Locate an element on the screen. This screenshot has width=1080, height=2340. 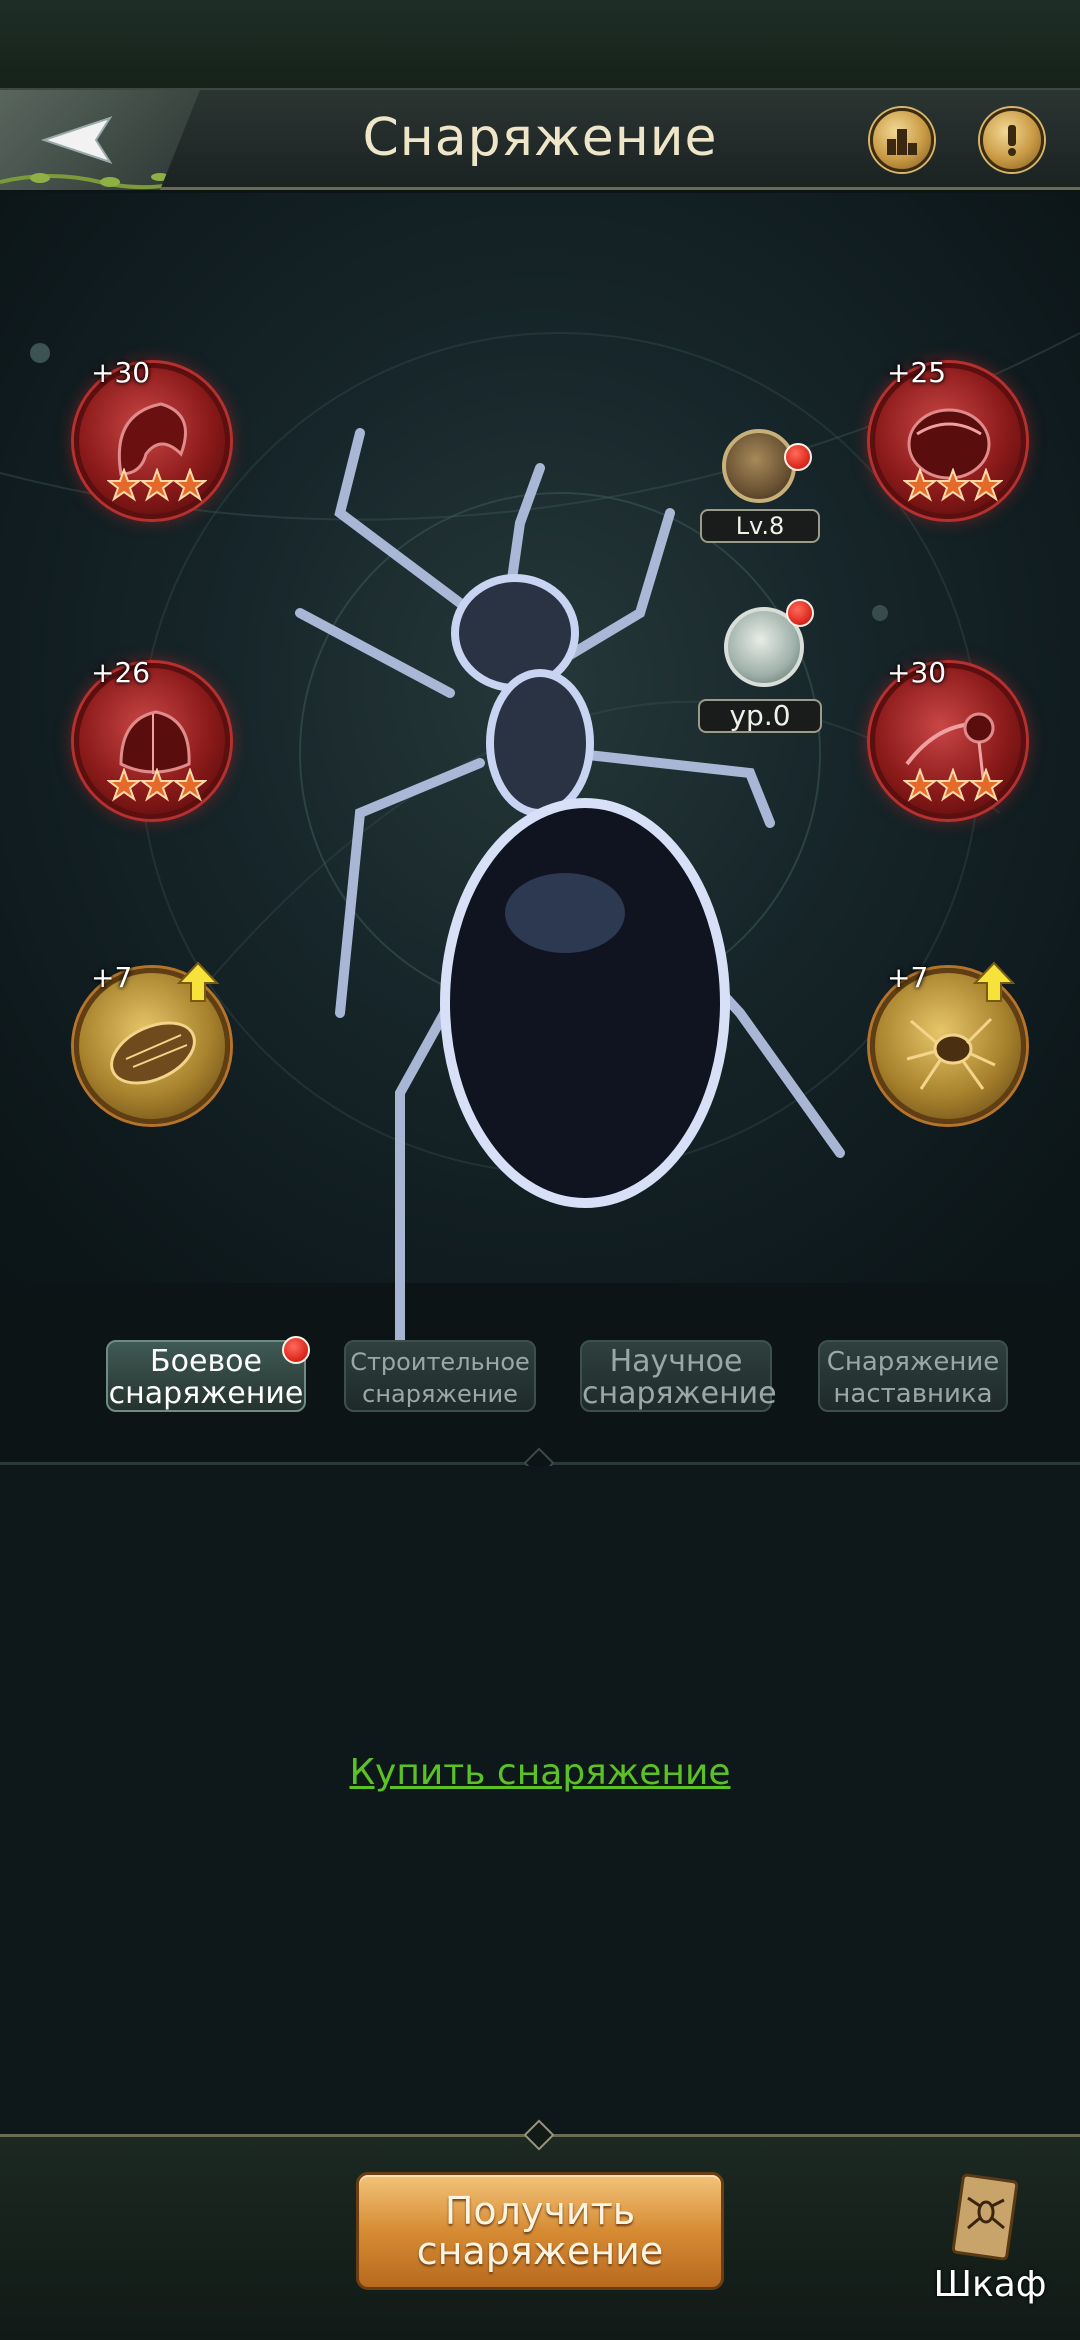
get-button-line2: снаряжение is located at coordinates (540, 2251).